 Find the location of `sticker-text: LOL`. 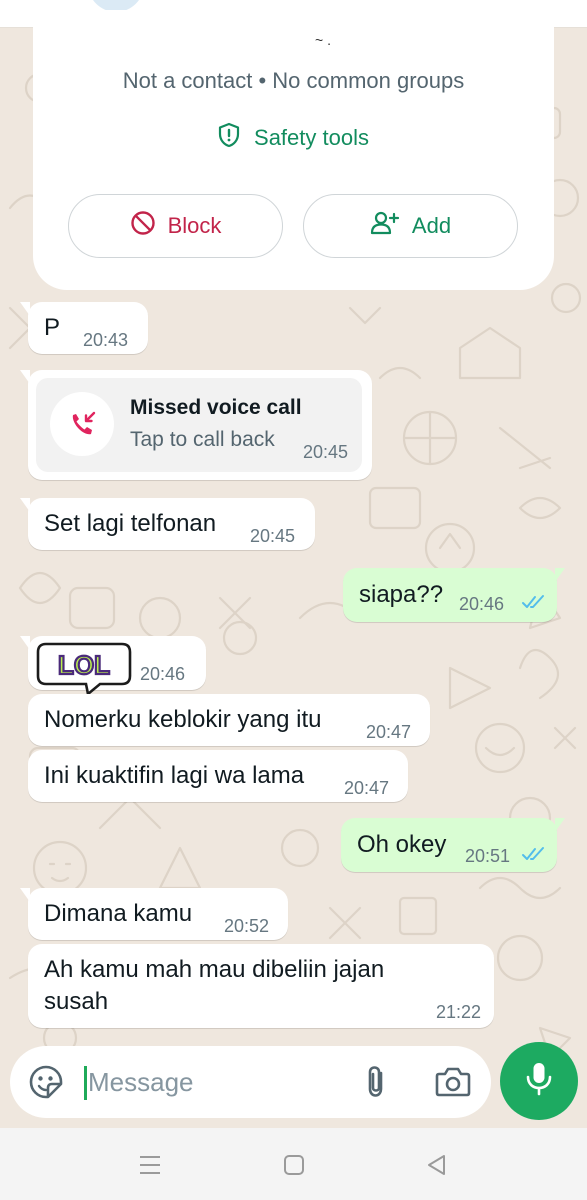

sticker-text: LOL is located at coordinates (84, 665).